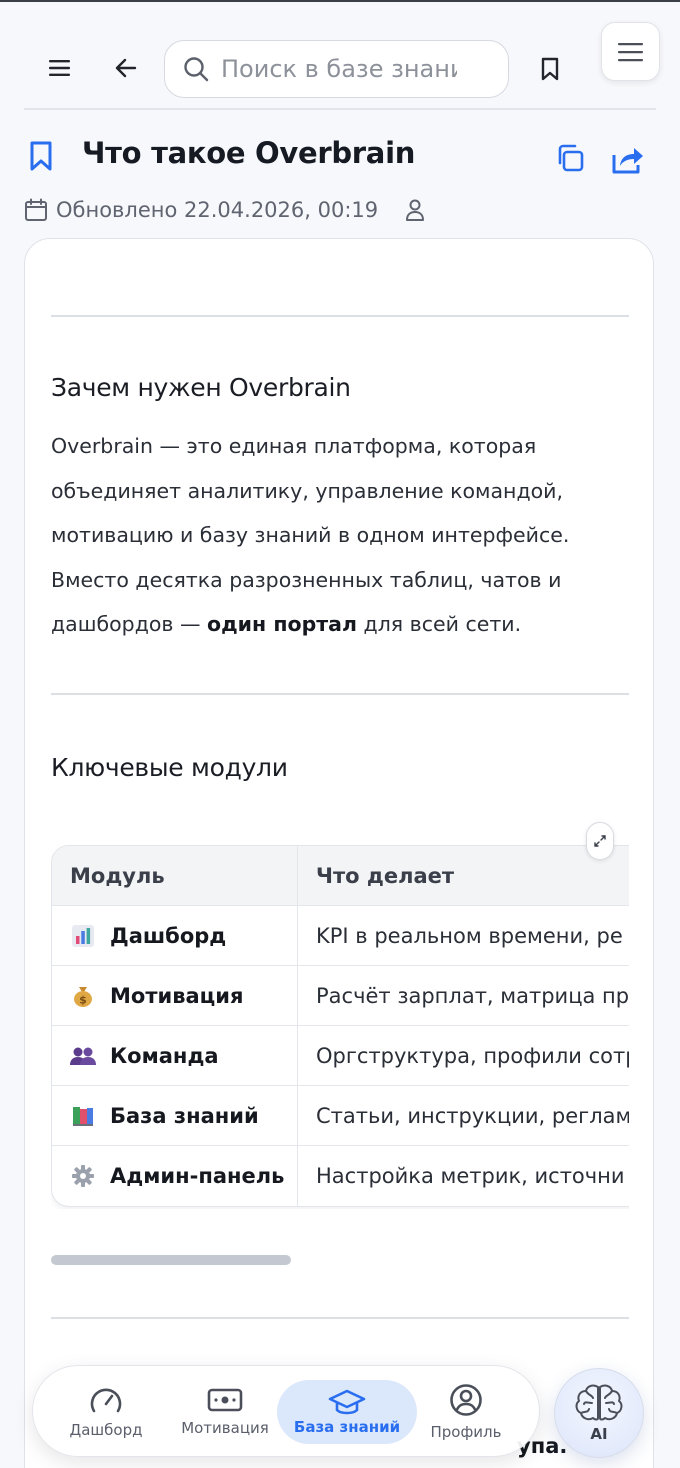 This screenshot has height=1468, width=680. I want to click on module-description: Статьи, инструкции, реглам, so click(472, 1116).